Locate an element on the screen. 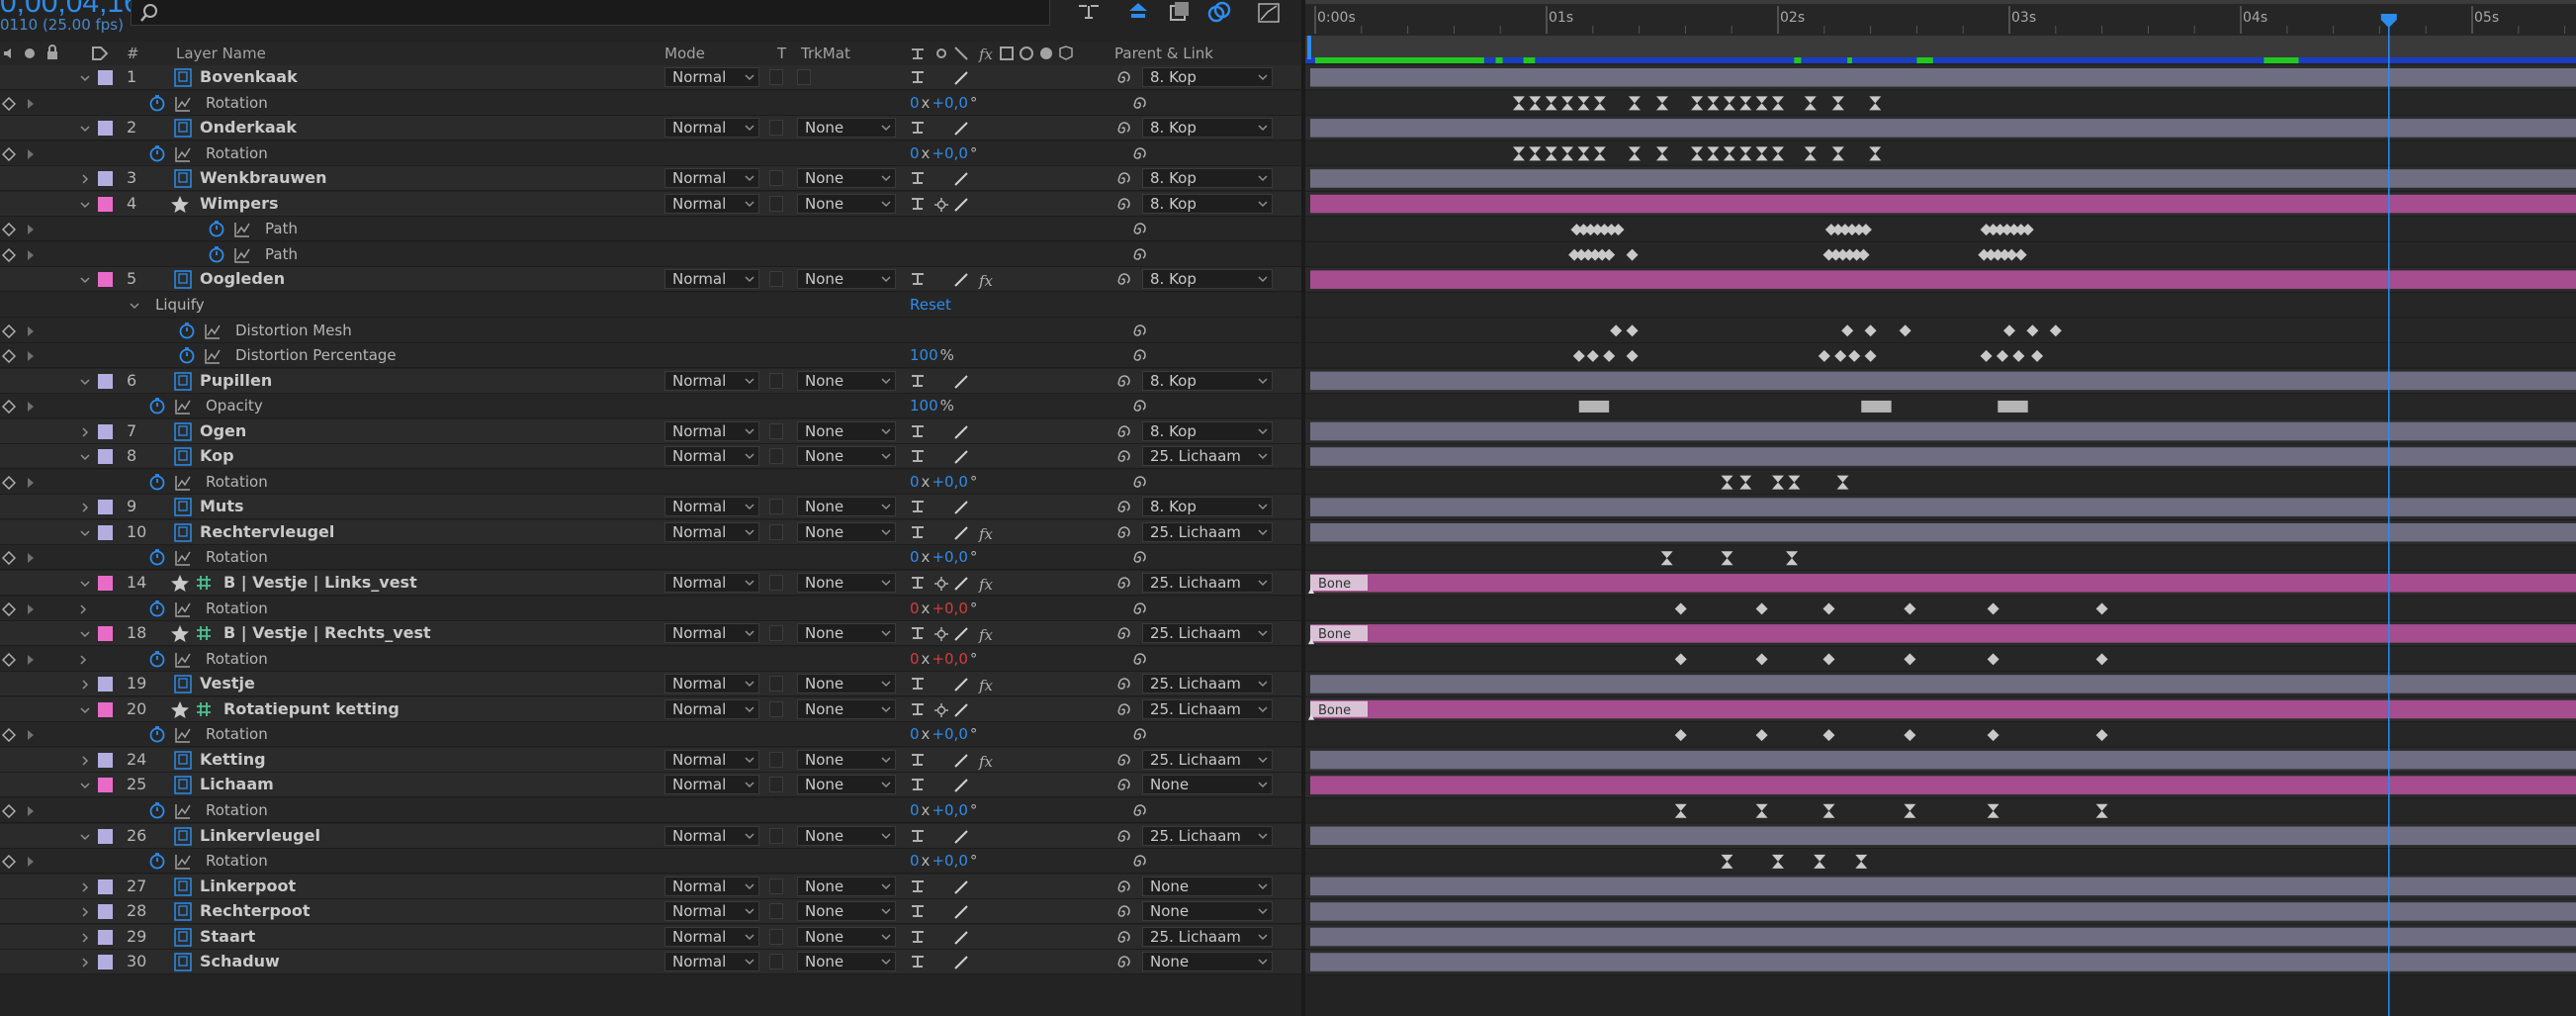 The image size is (2576, 1016). layer-row: 6 Pupillen Normal None 8. Kop is located at coordinates (652, 381).